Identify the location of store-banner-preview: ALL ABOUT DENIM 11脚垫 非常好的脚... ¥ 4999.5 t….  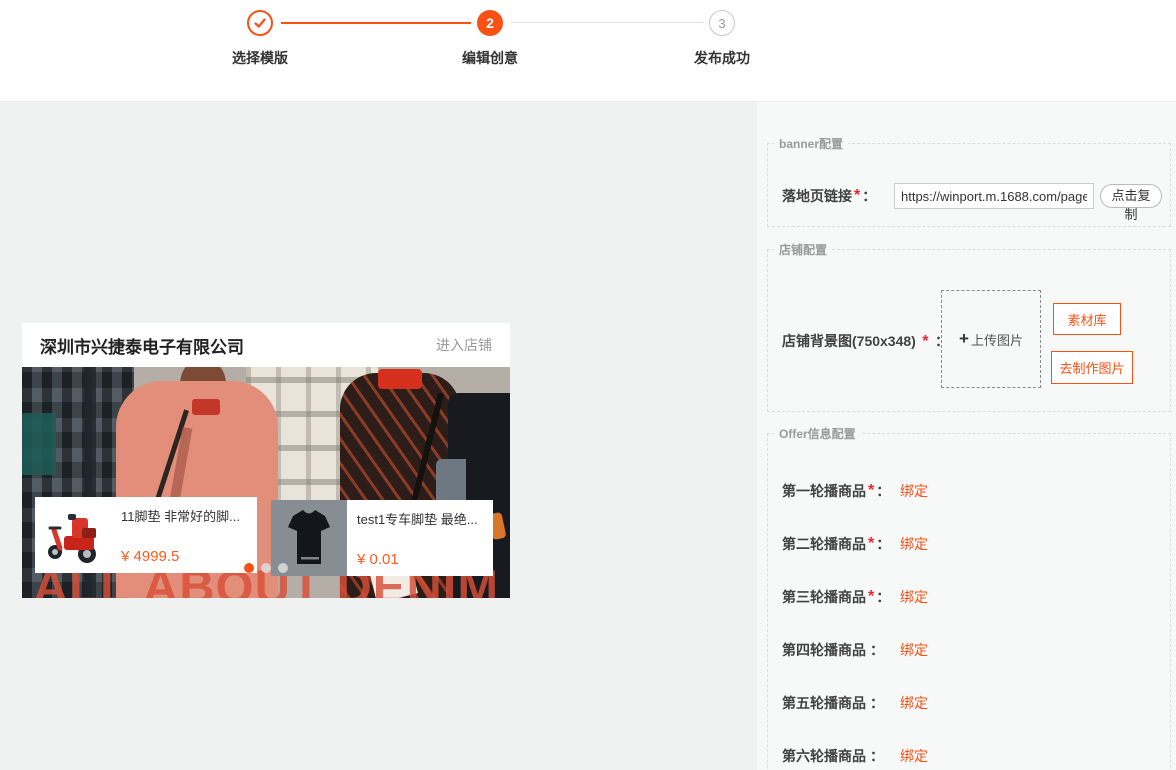
(266, 482).